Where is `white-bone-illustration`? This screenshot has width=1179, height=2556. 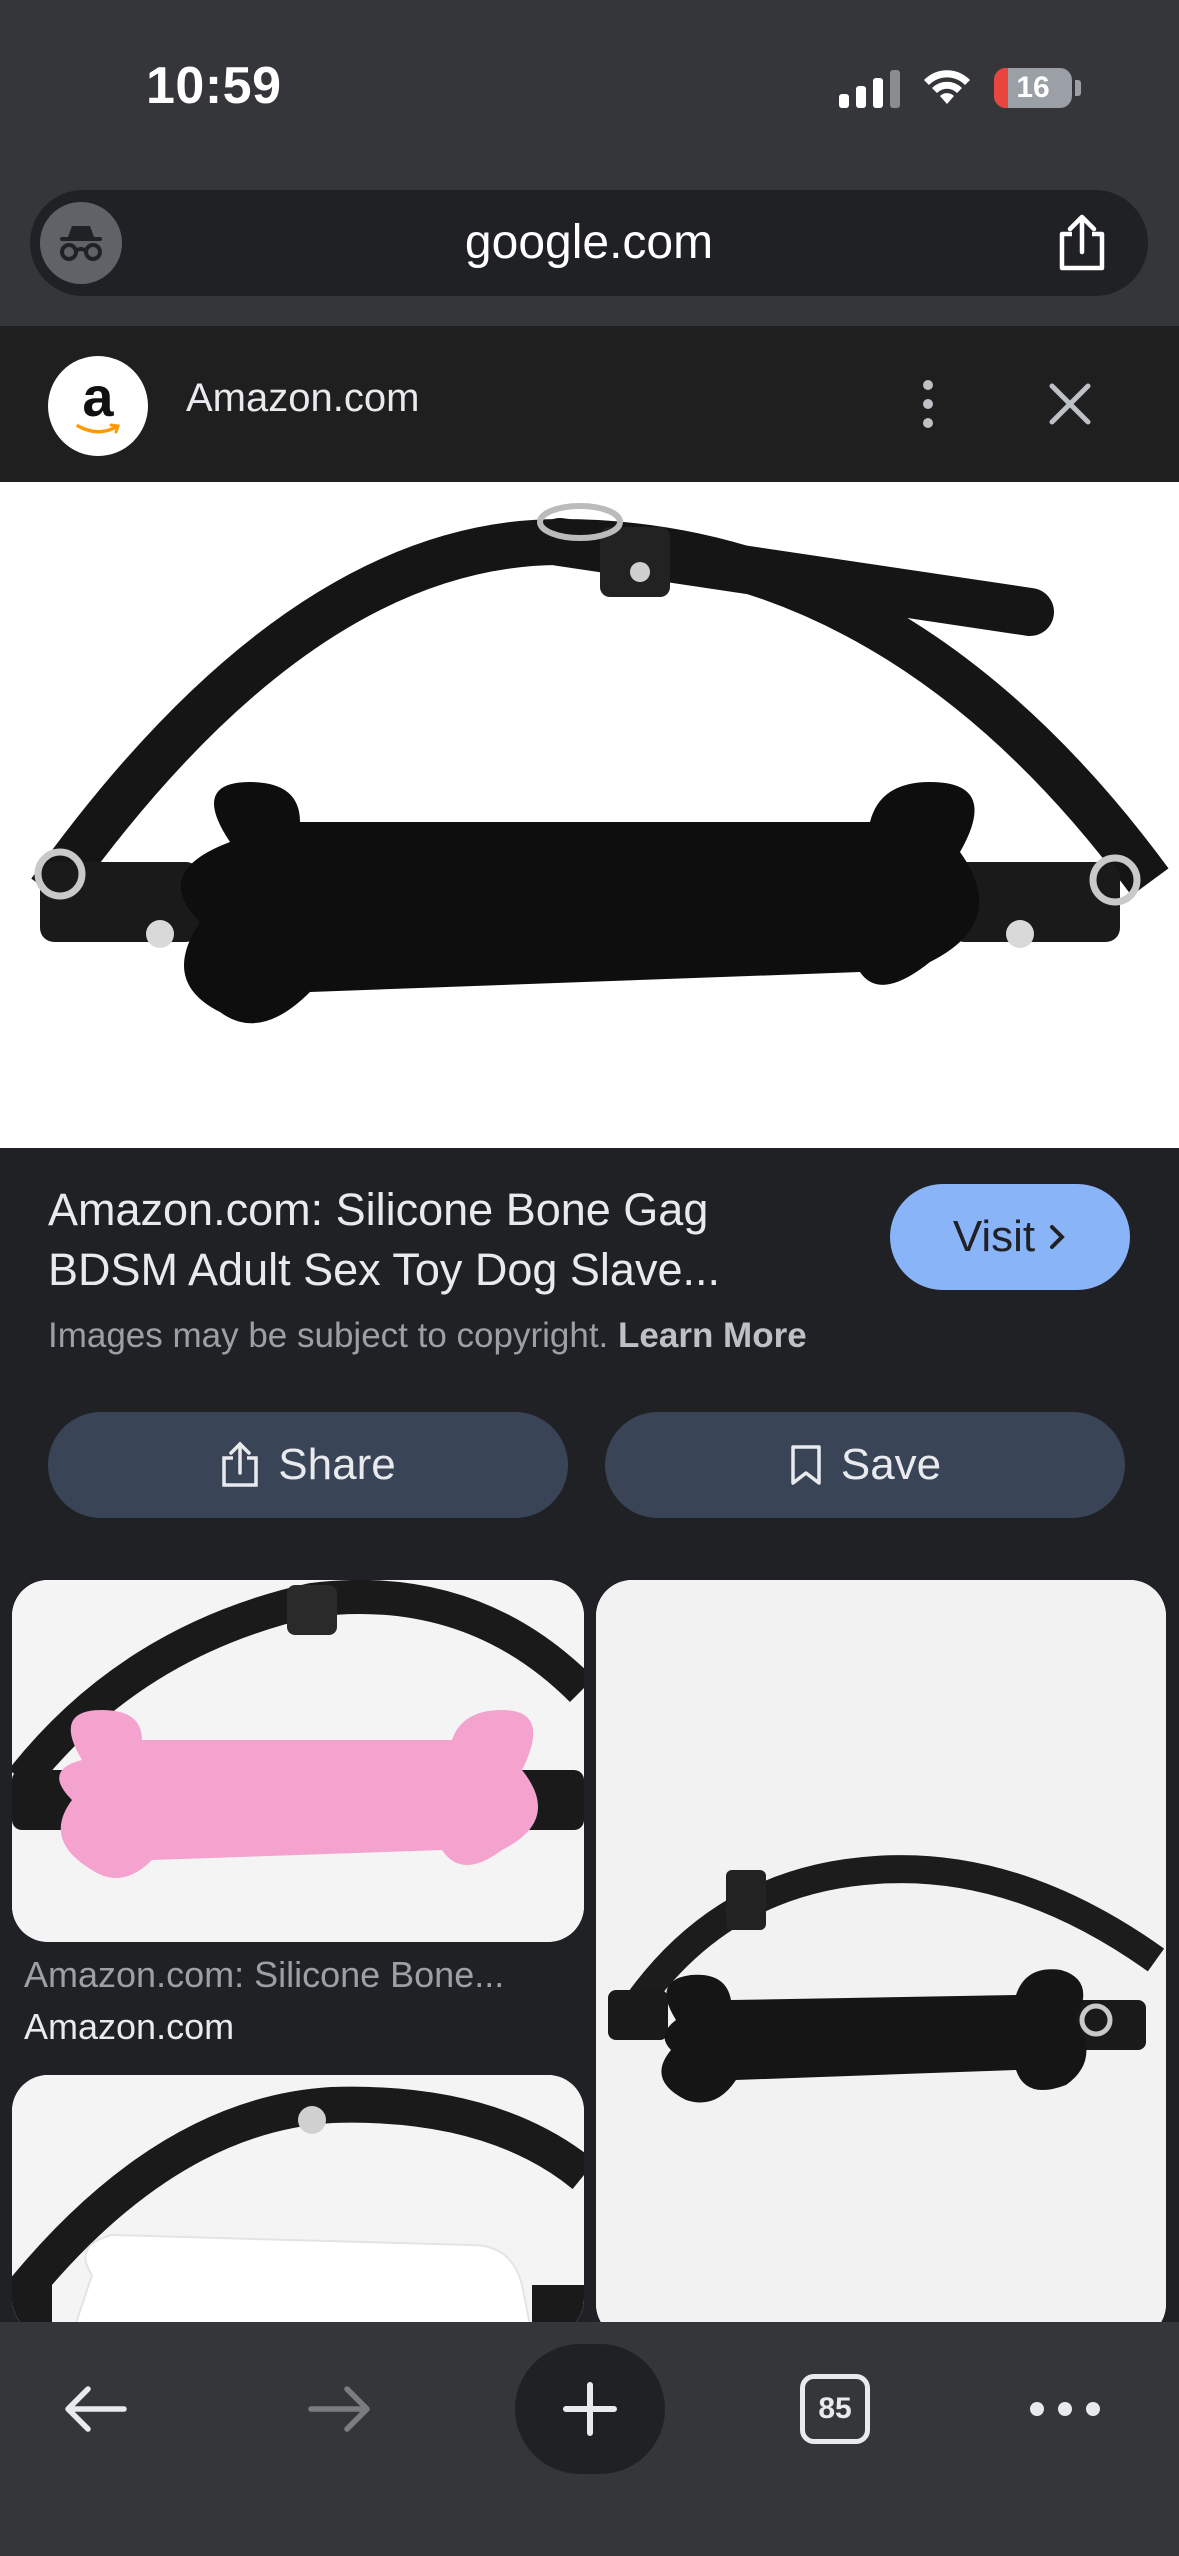
white-bone-illustration is located at coordinates (298, 2205).